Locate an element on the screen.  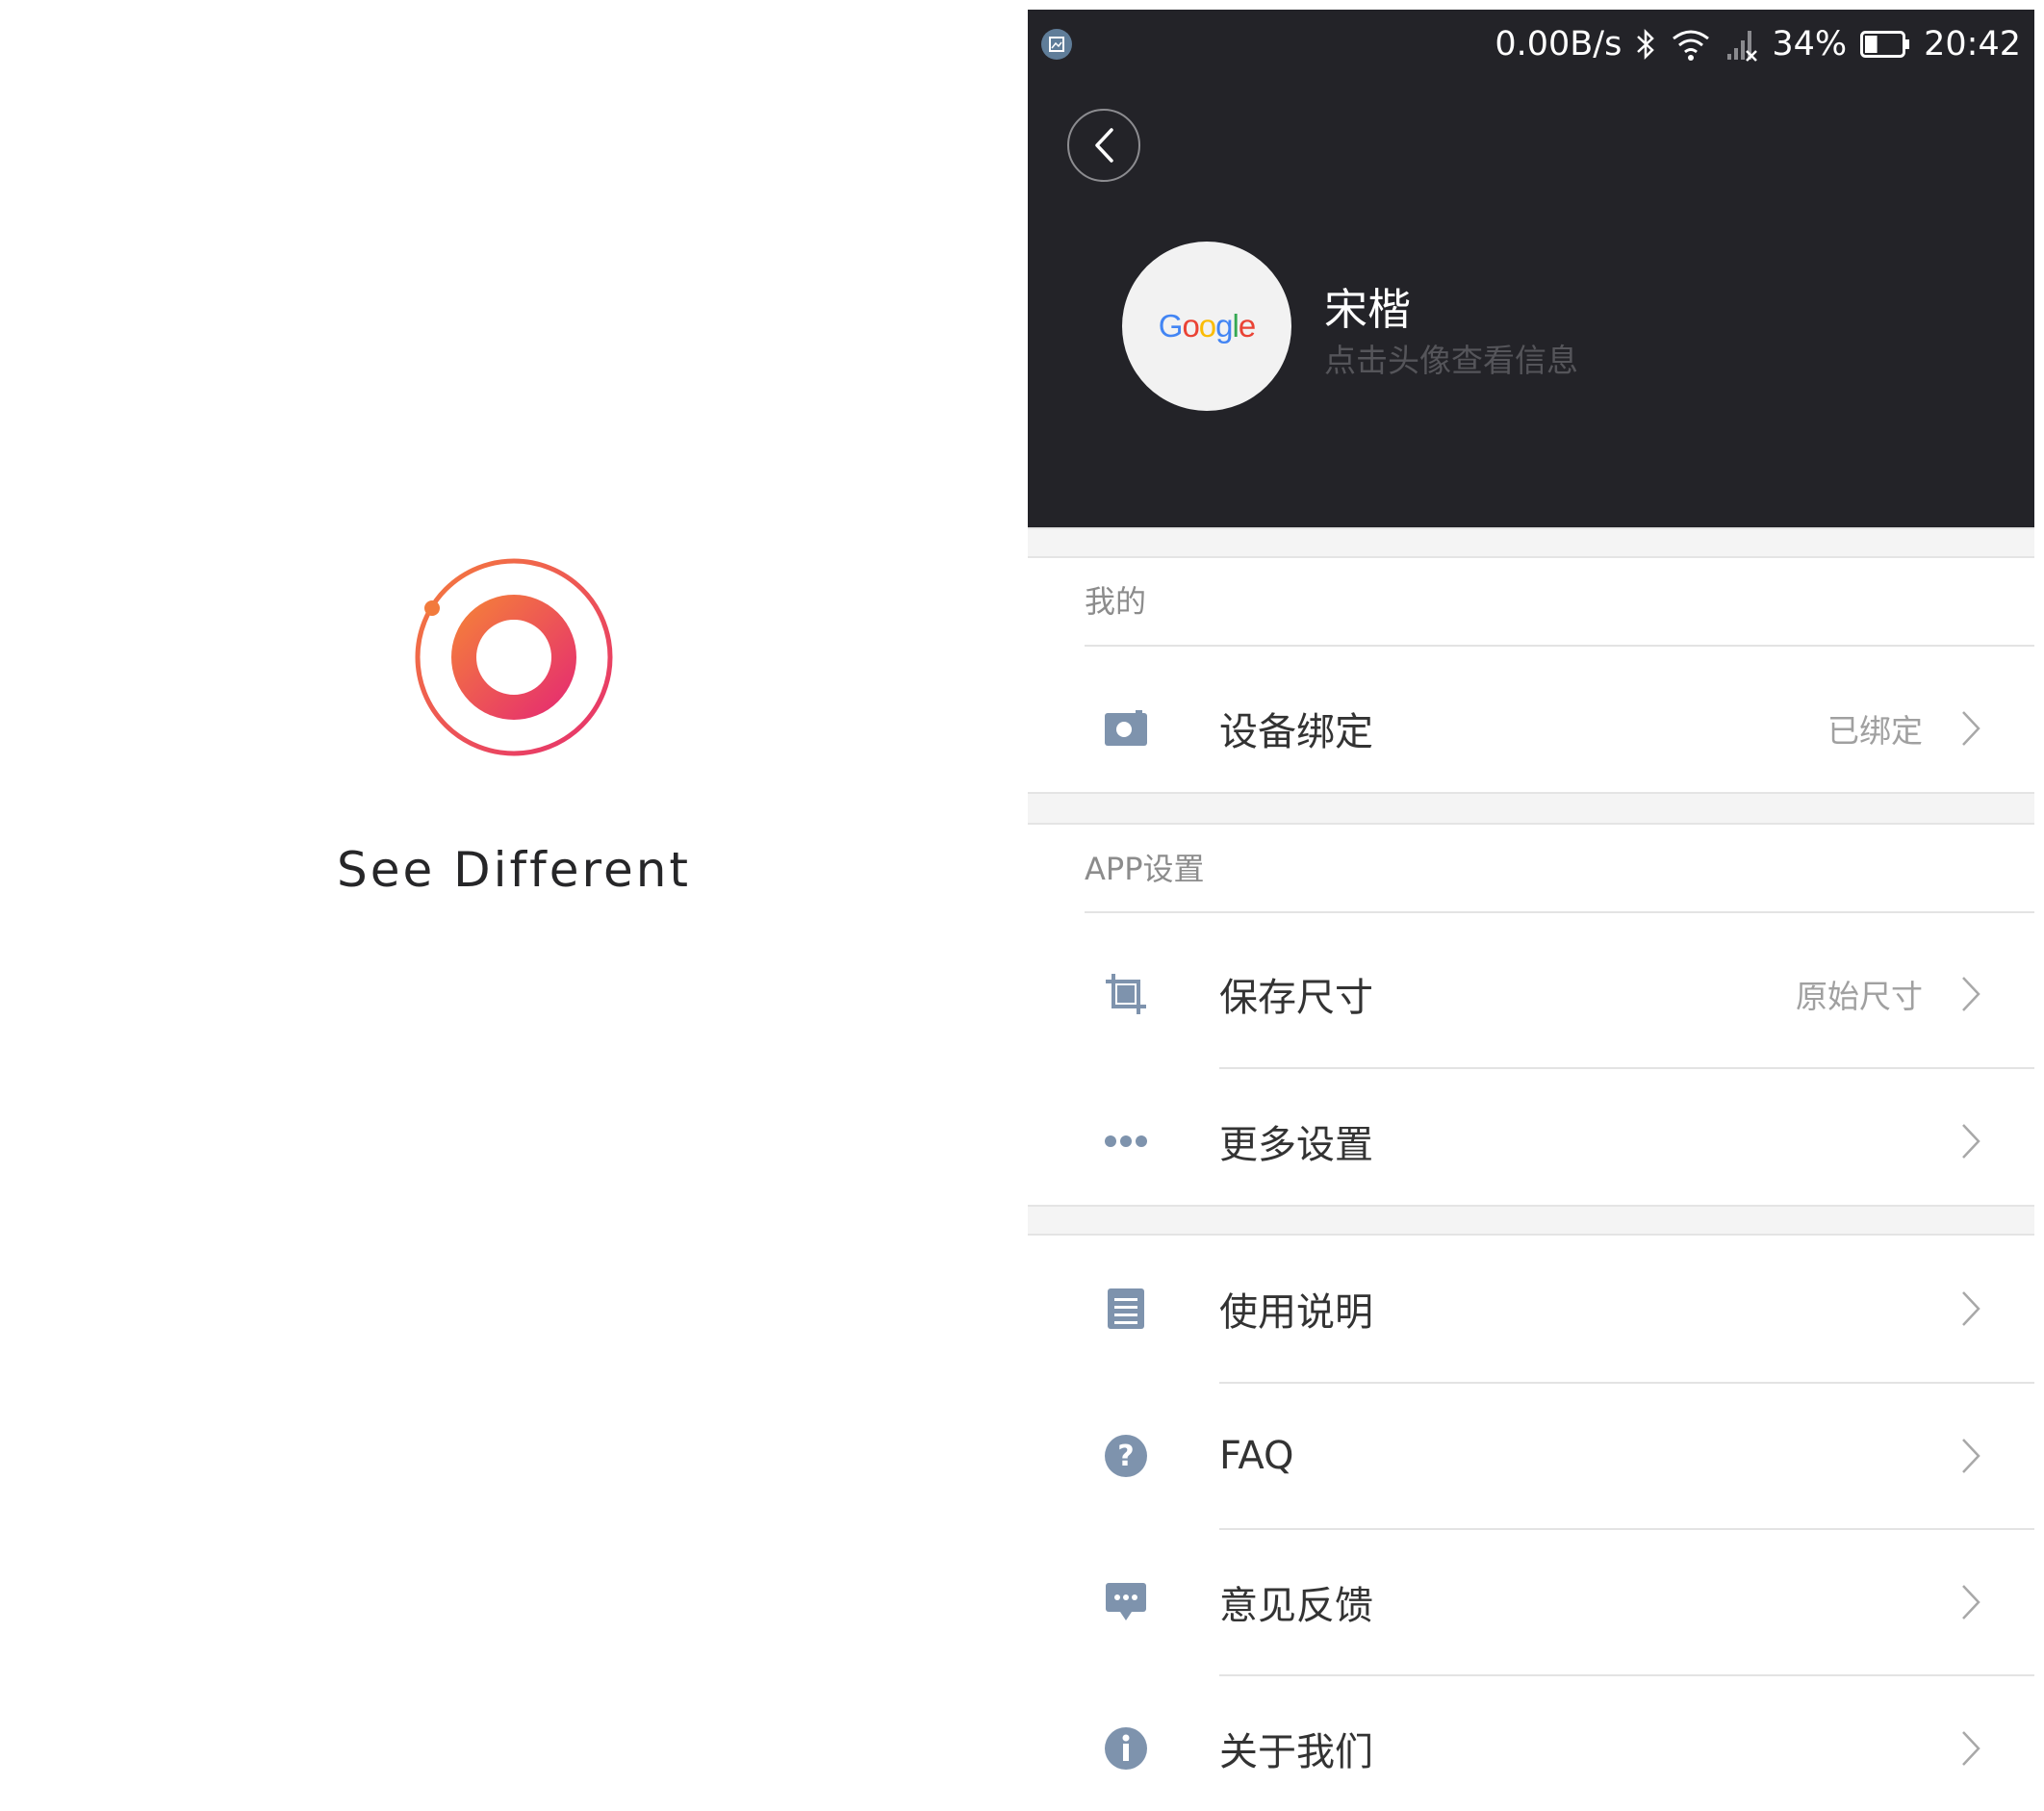
wifi-icon is located at coordinates (1691, 46).